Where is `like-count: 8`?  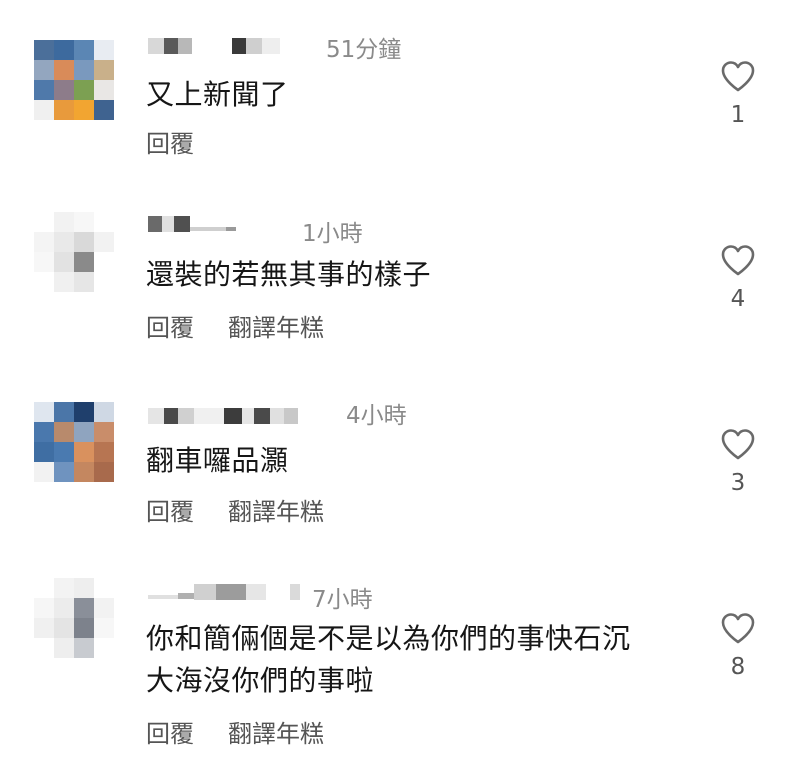 like-count: 8 is located at coordinates (738, 667).